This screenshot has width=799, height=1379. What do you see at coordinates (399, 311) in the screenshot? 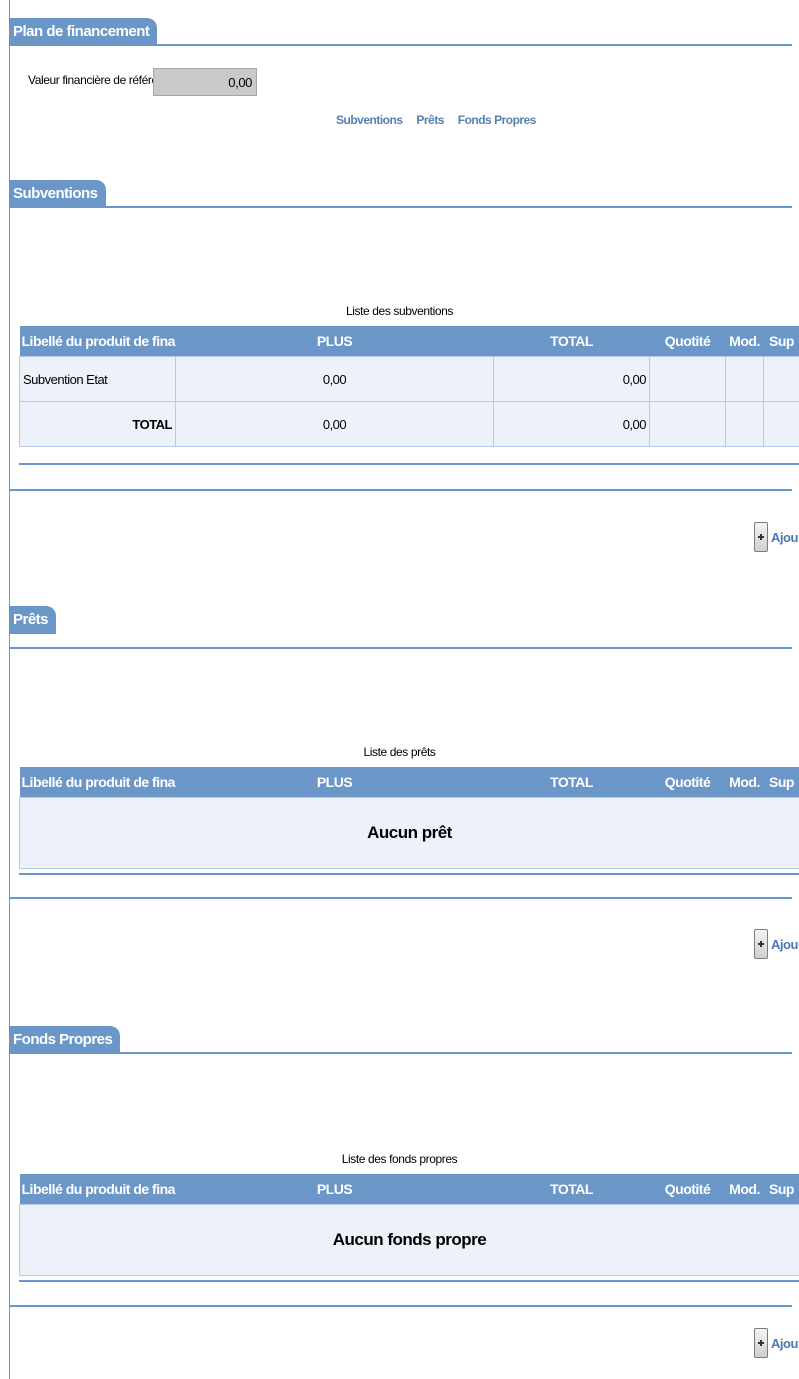
I see `subventions-caption: Liste des subventions` at bounding box center [399, 311].